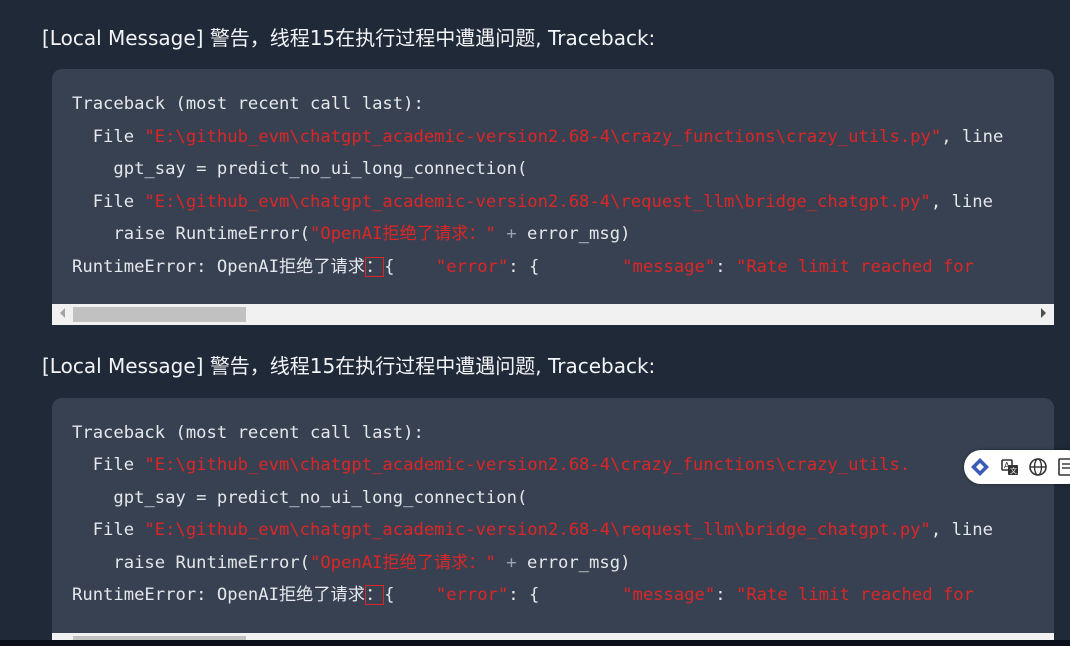 The height and width of the screenshot is (646, 1070). What do you see at coordinates (1063, 467) in the screenshot?
I see `document-icon` at bounding box center [1063, 467].